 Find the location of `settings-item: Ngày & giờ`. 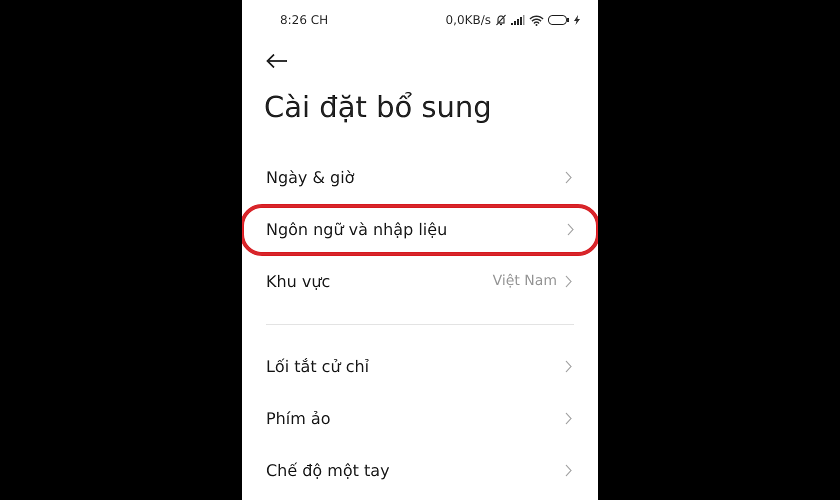

settings-item: Ngày & giờ is located at coordinates (420, 178).